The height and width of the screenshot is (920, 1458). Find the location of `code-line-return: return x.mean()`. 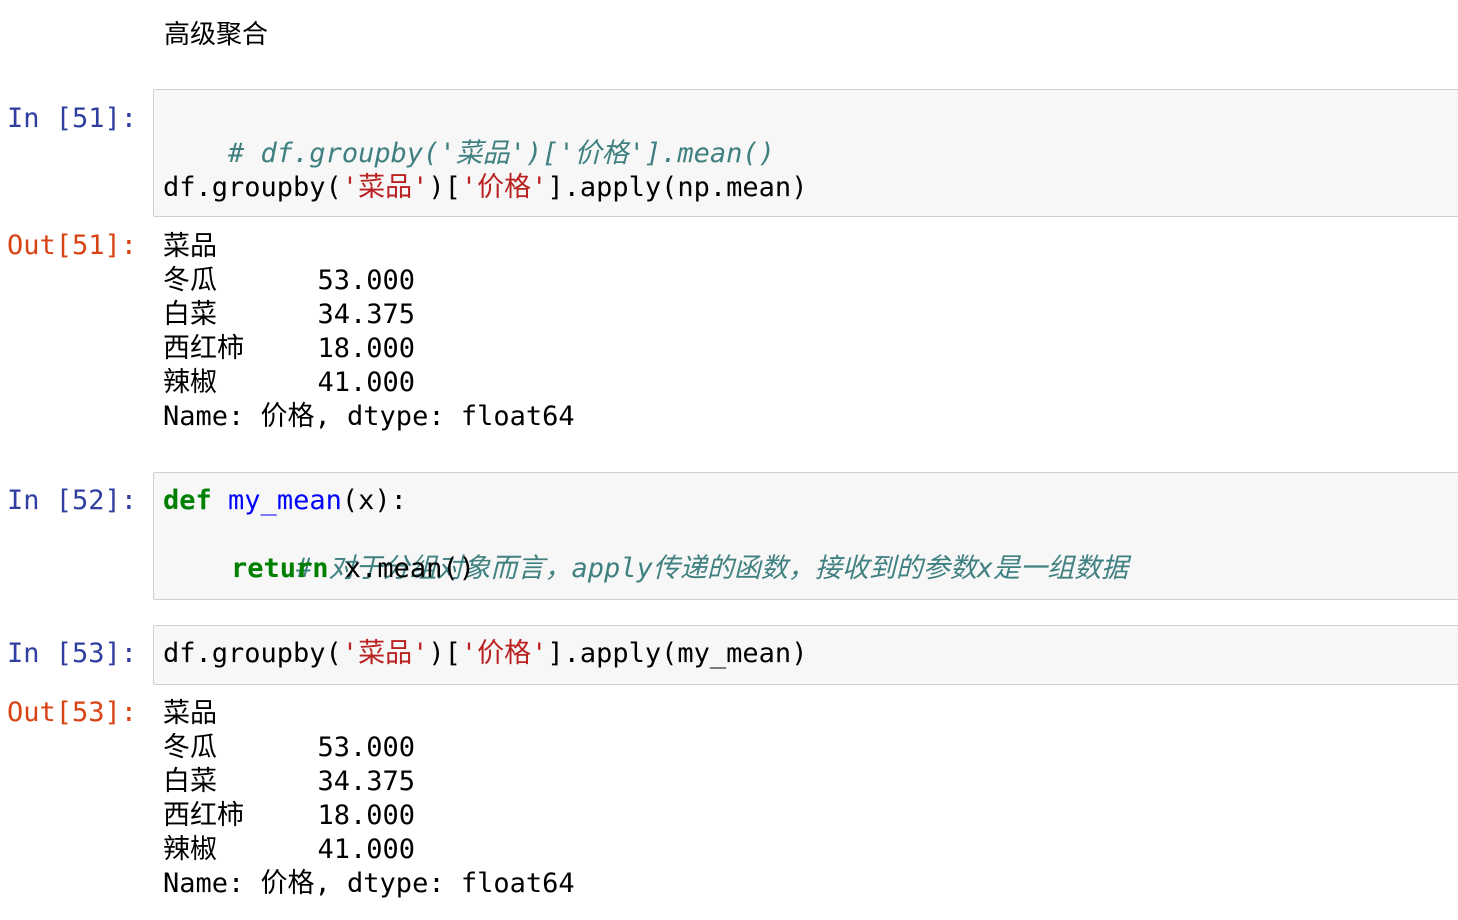

code-line-return: return x.mean() is located at coordinates (353, 569).